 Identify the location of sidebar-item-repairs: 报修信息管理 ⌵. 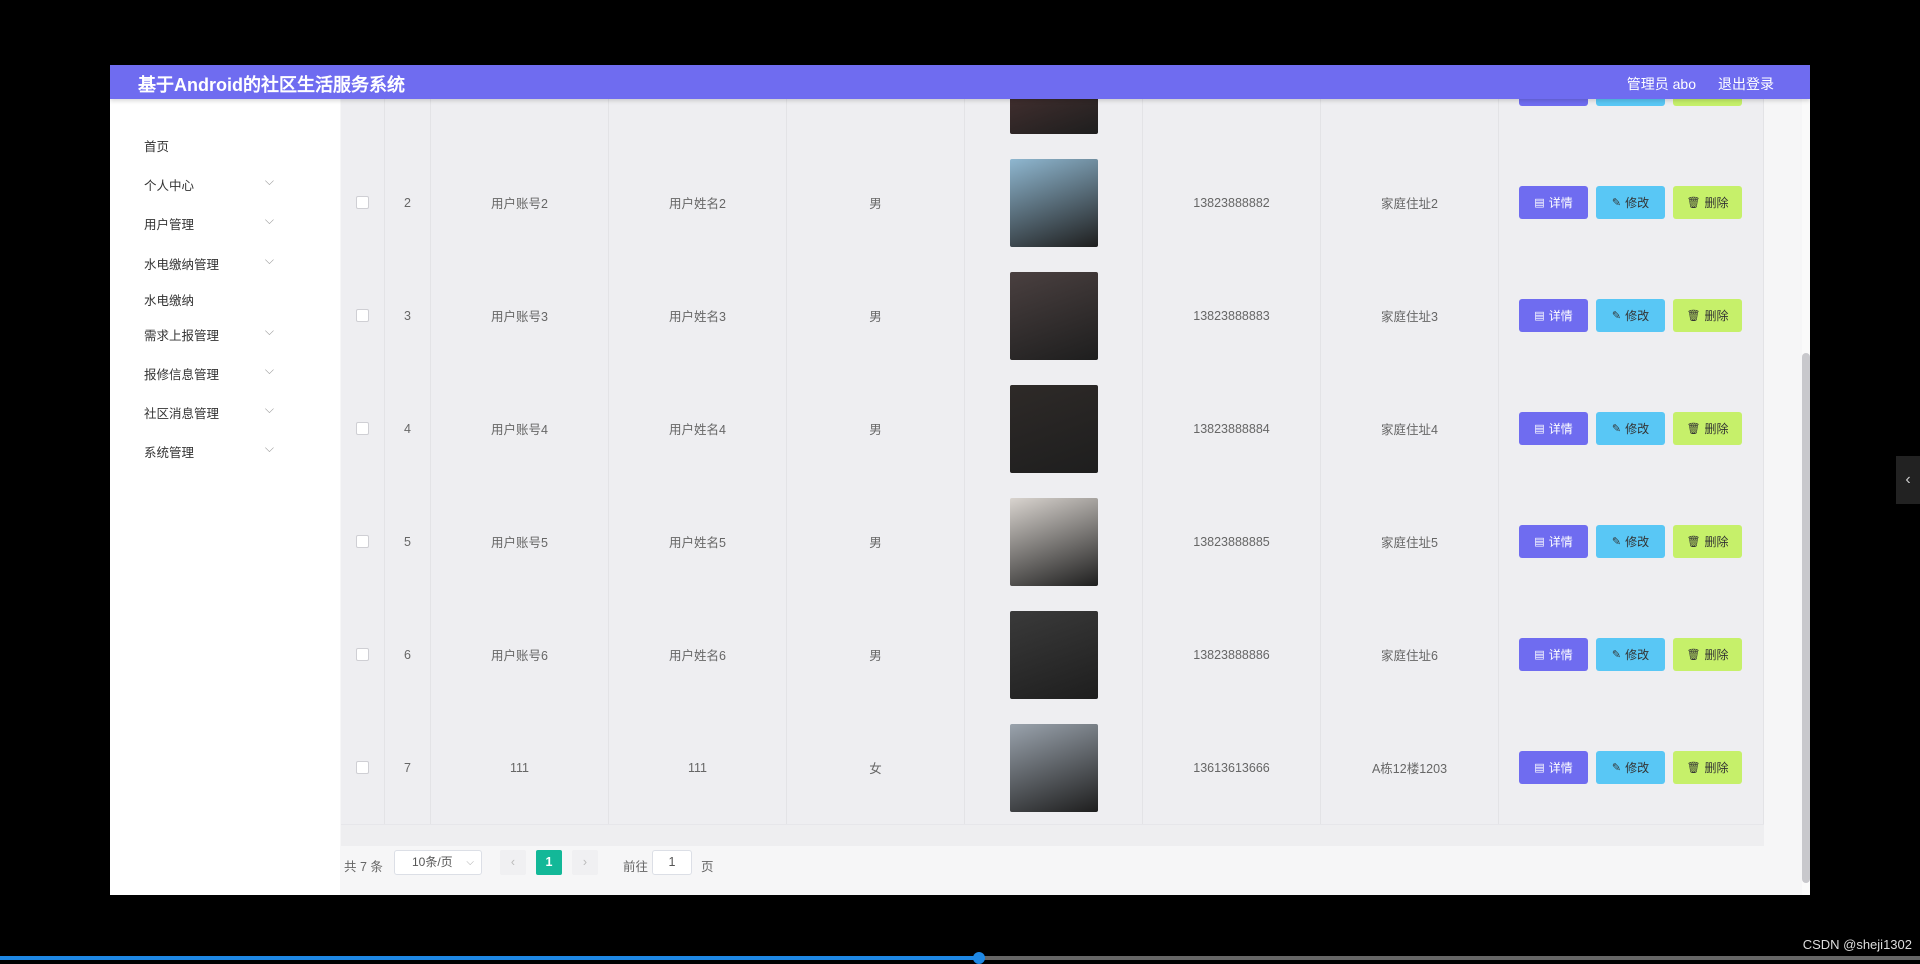
(209, 373).